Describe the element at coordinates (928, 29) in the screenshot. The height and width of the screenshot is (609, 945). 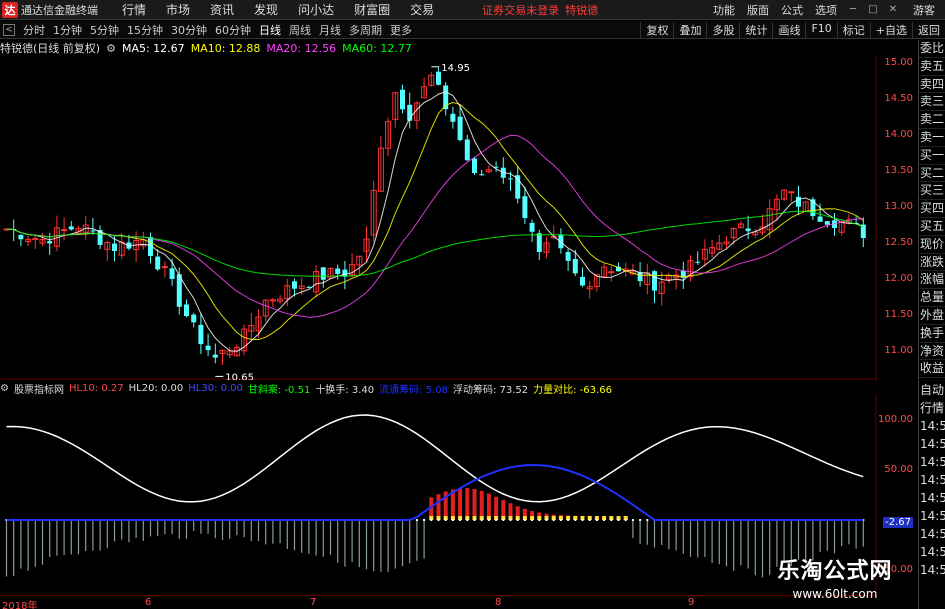
I see `tool-back: 返回` at that location.